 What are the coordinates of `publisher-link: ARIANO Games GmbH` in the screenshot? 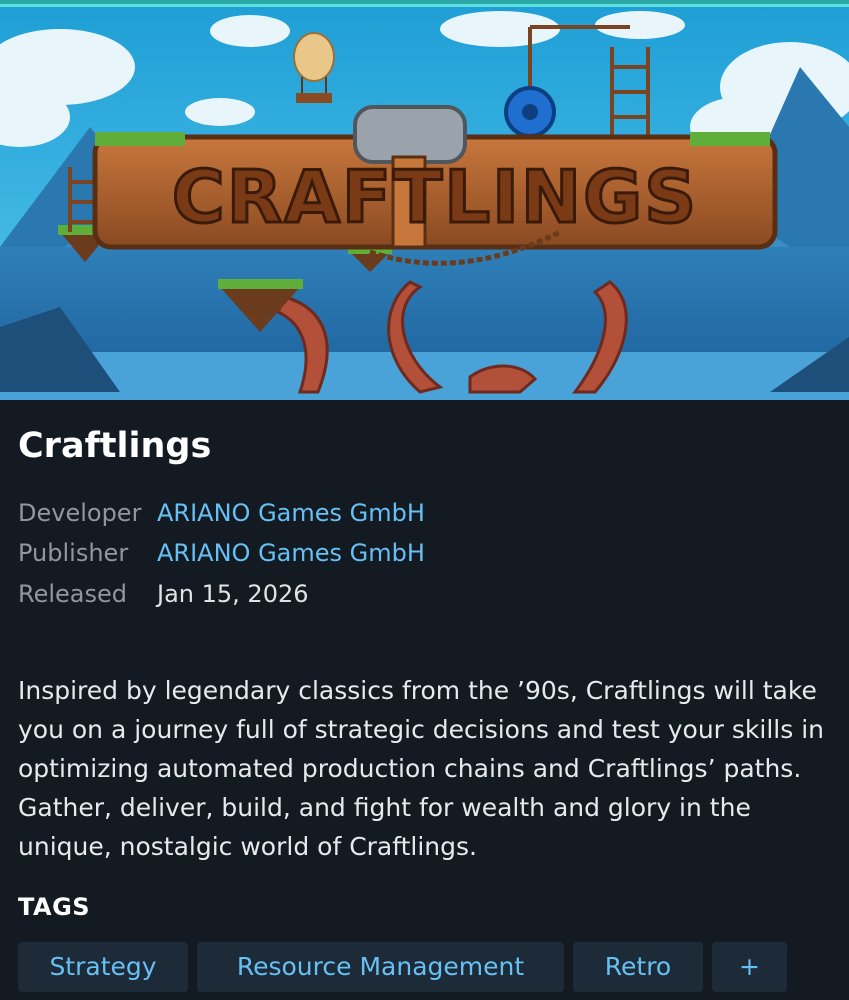 It's located at (291, 553).